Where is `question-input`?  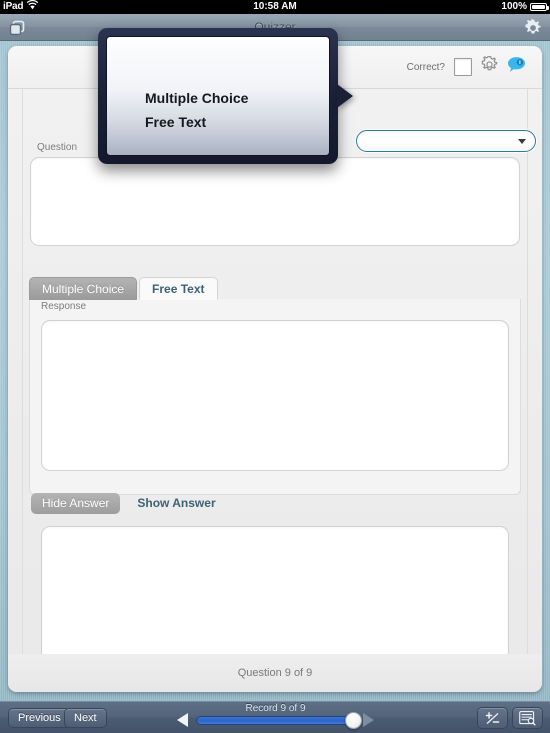 question-input is located at coordinates (275, 201).